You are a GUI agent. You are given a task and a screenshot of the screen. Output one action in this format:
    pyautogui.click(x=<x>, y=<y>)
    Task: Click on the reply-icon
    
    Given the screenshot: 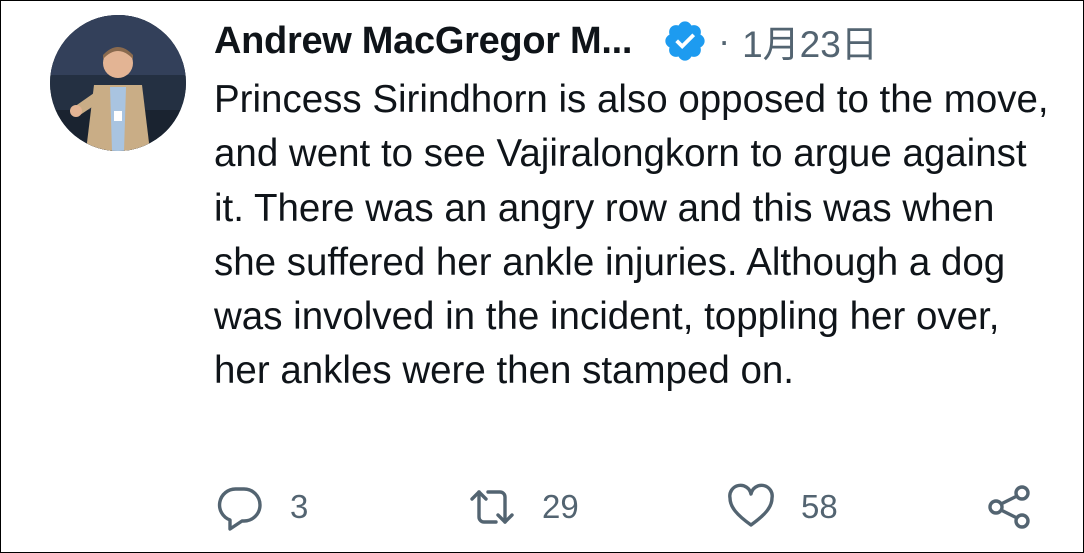 What is the action you would take?
    pyautogui.click(x=239, y=509)
    